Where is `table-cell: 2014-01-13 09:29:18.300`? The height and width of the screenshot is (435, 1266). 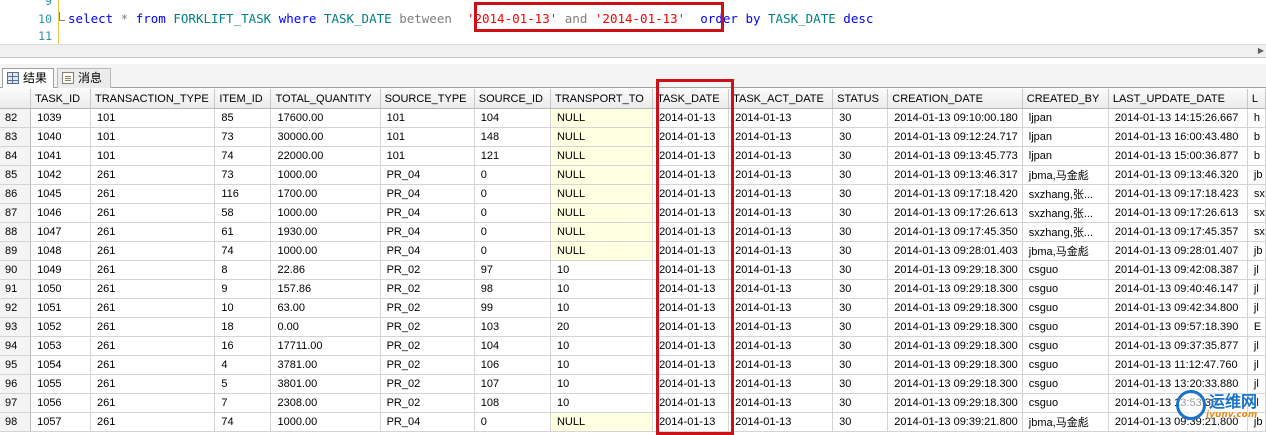 table-cell: 2014-01-13 09:29:18.300 is located at coordinates (955, 327).